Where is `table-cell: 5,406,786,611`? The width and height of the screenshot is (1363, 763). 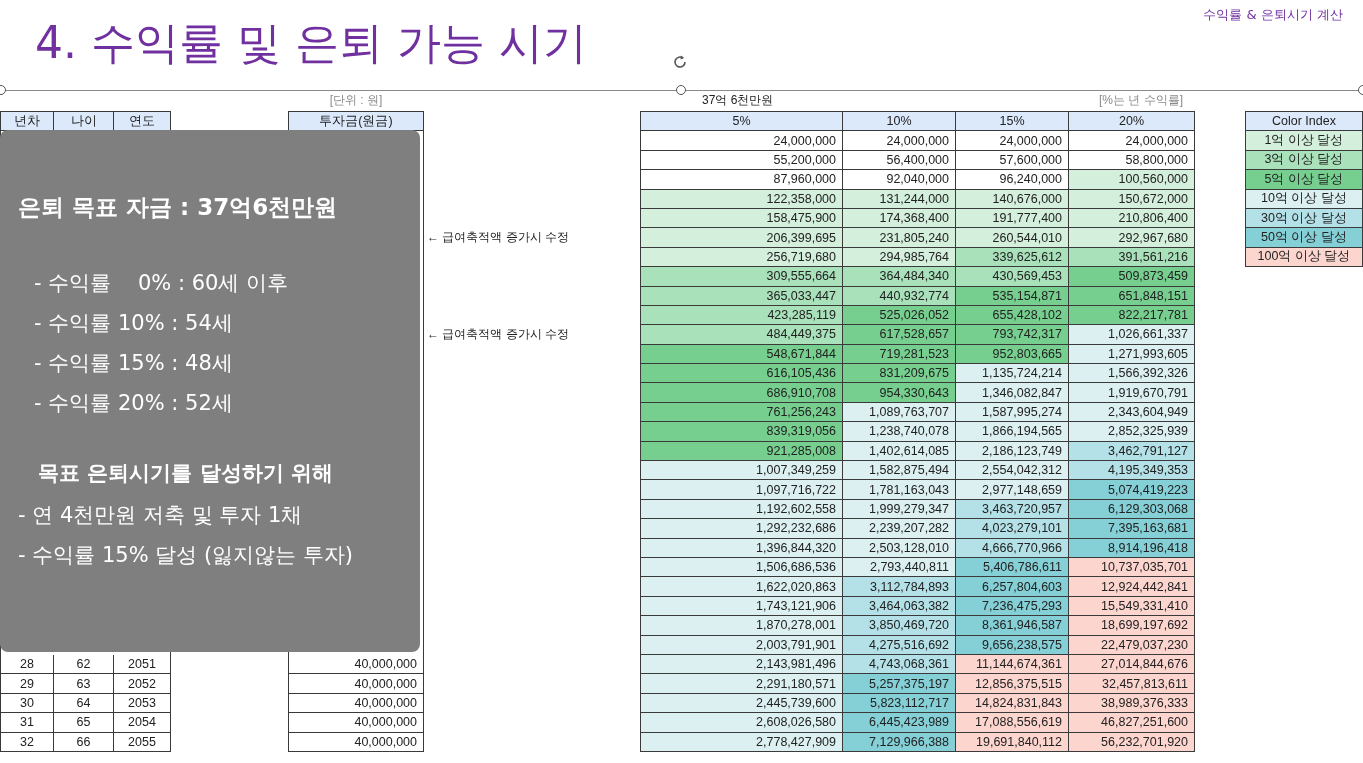
table-cell: 5,406,786,611 is located at coordinates (1012, 568).